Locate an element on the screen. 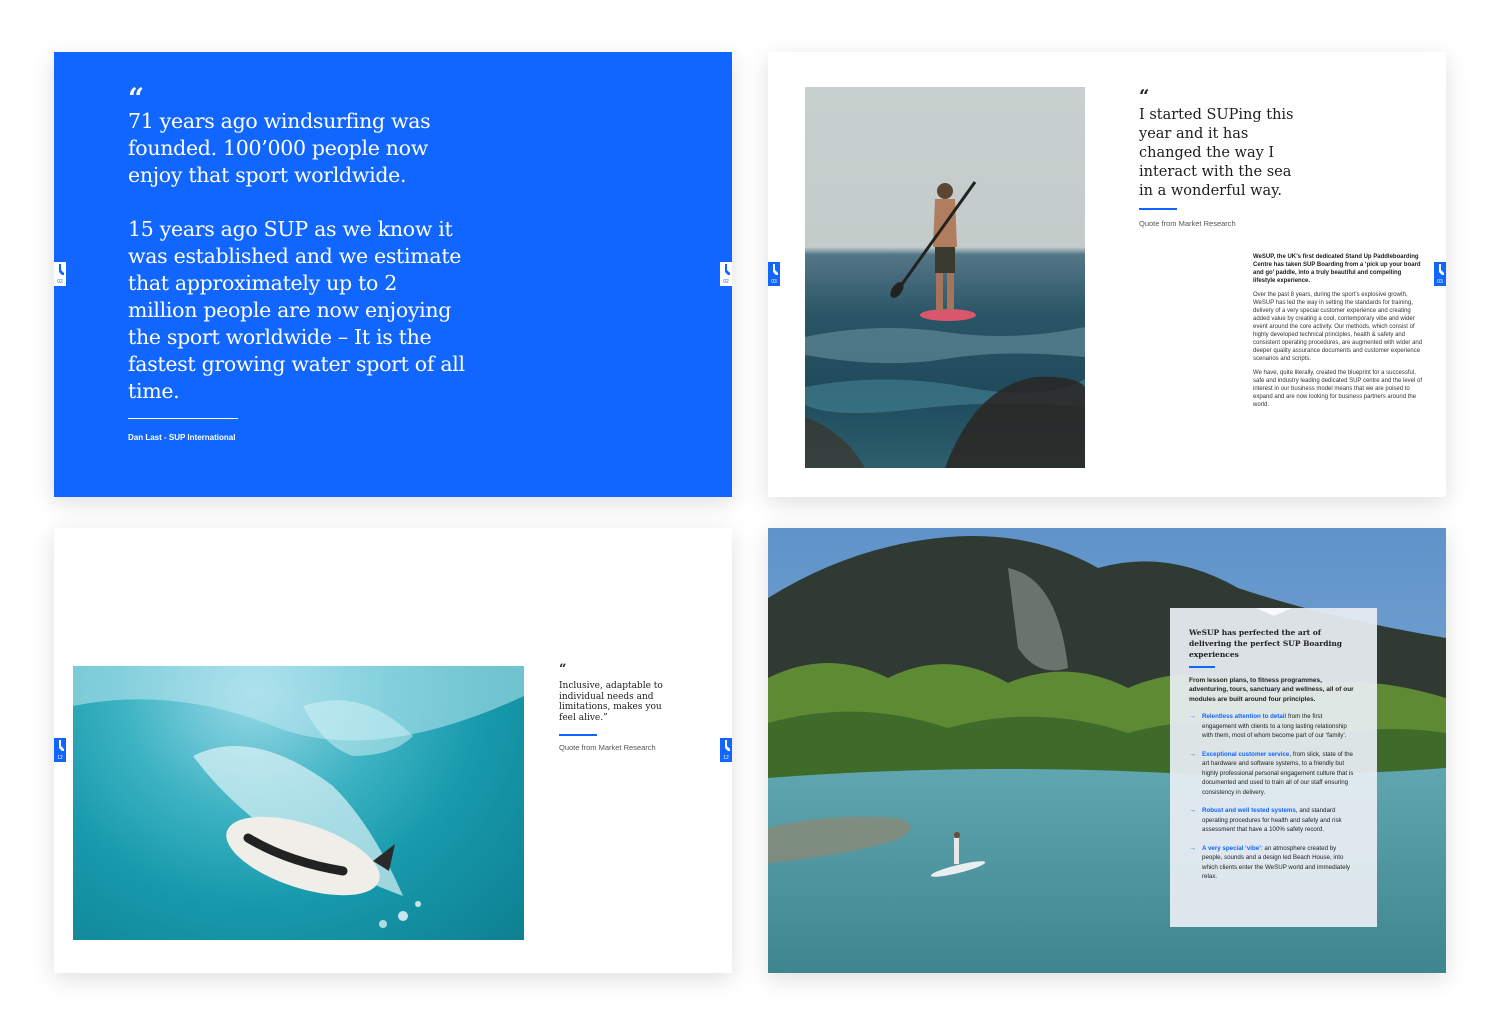 This screenshot has height=1027, width=1500. principle-highlight: Exceptional customer service is located at coordinates (1246, 754).